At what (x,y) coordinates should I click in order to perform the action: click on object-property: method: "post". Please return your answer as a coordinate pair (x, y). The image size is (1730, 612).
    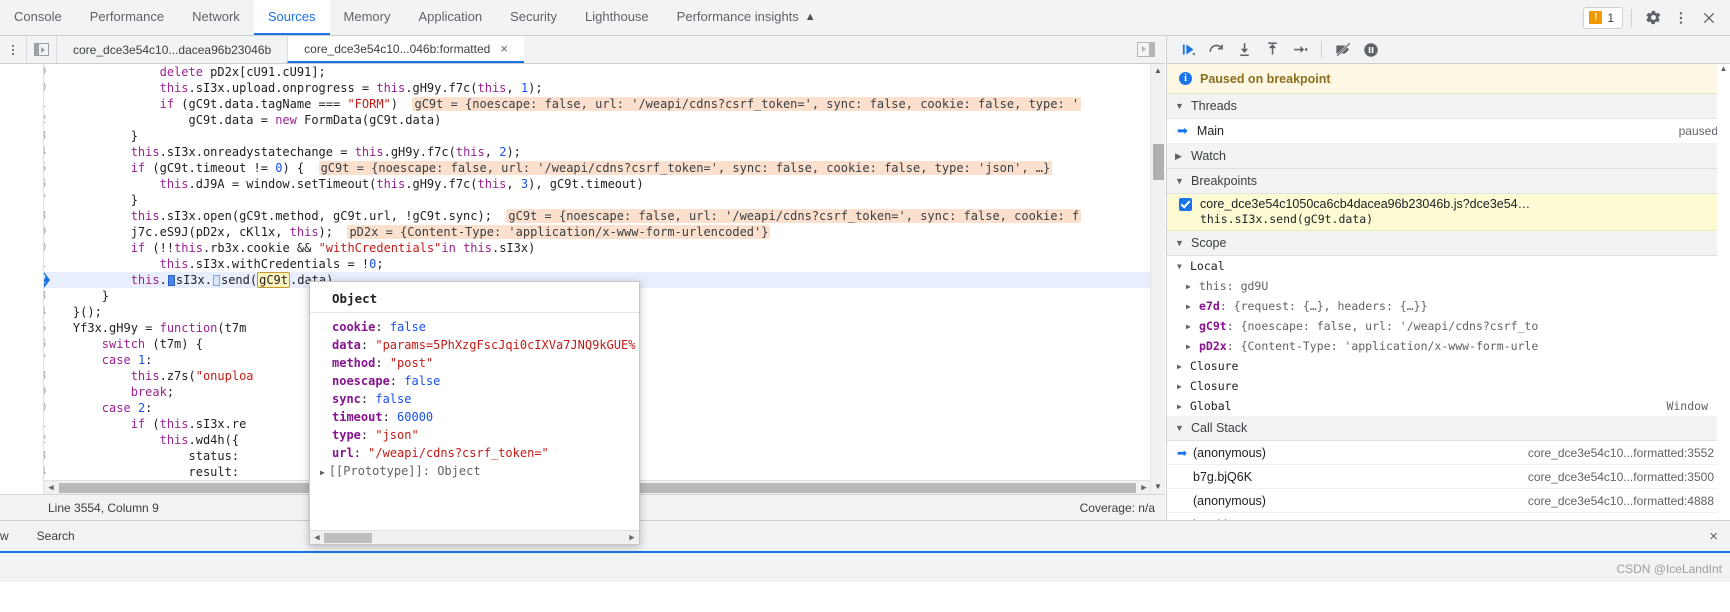
    Looking at the image, I should click on (474, 363).